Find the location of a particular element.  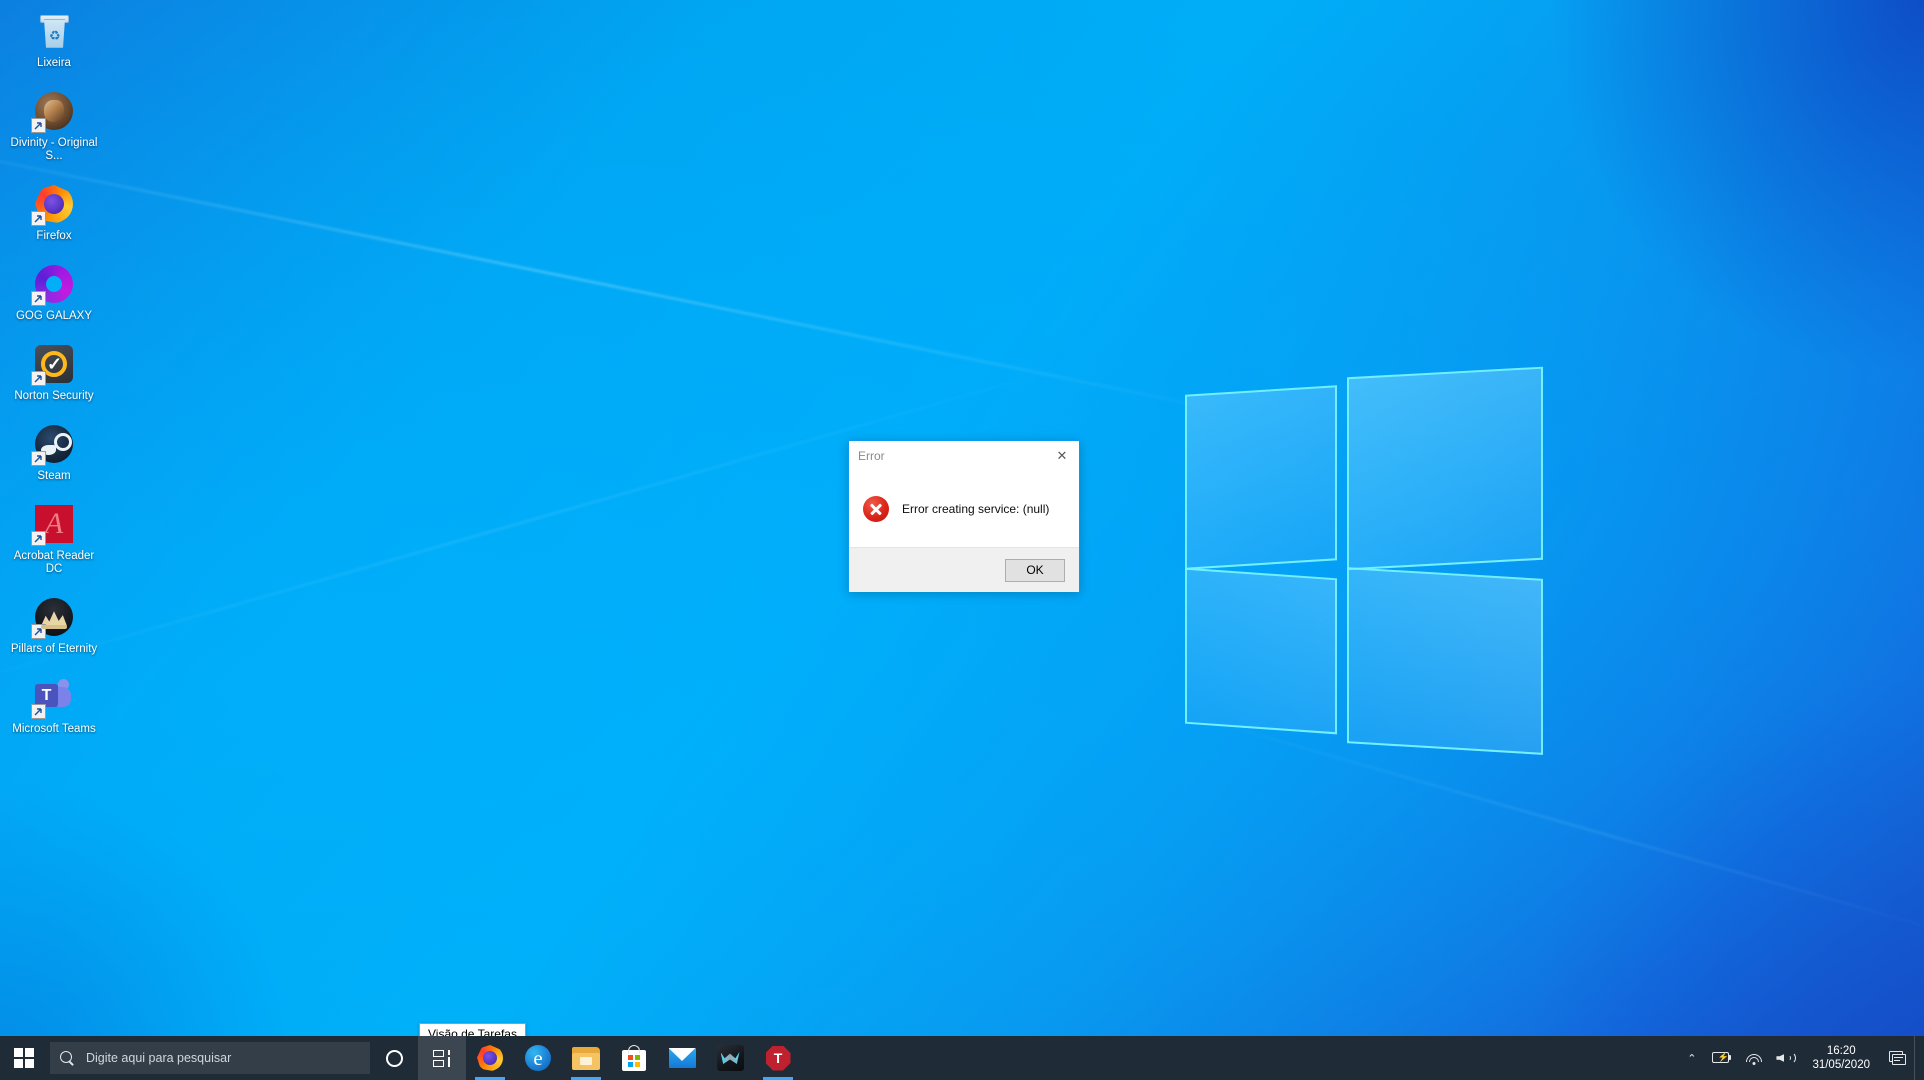

taskbar-button-task-view is located at coordinates (442, 1058).